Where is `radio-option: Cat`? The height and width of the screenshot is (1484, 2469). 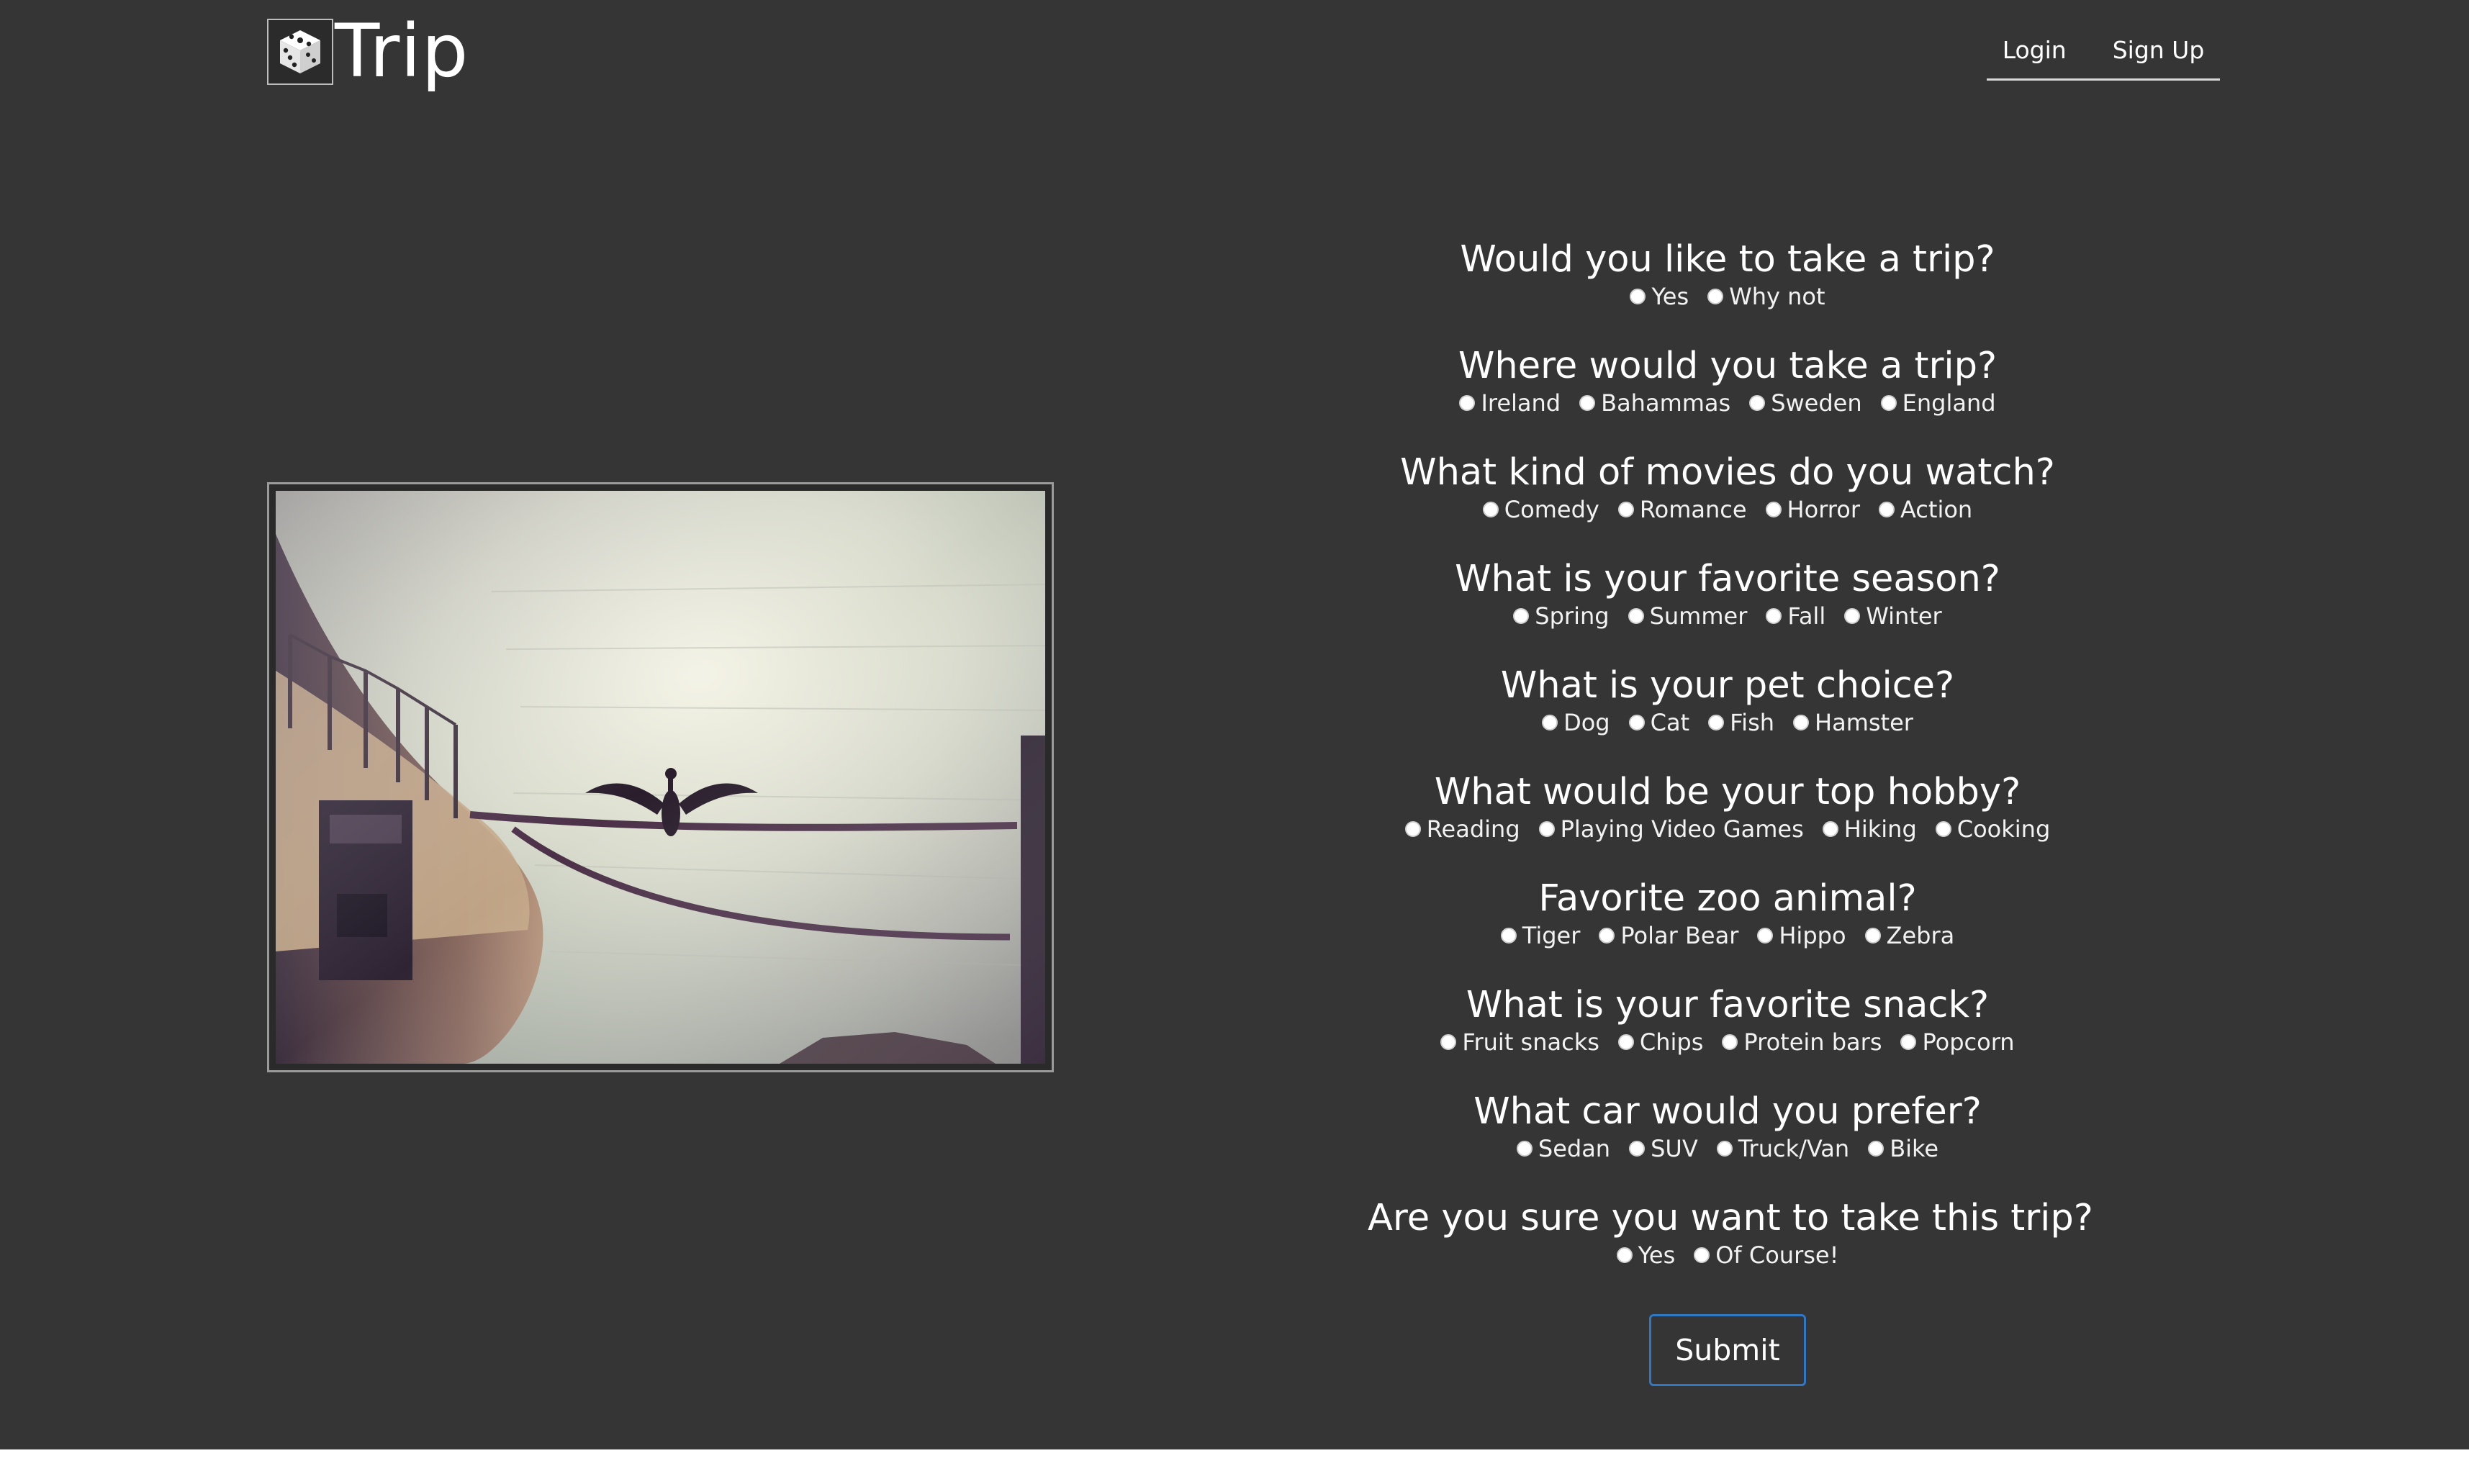
radio-option: Cat is located at coordinates (1659, 722).